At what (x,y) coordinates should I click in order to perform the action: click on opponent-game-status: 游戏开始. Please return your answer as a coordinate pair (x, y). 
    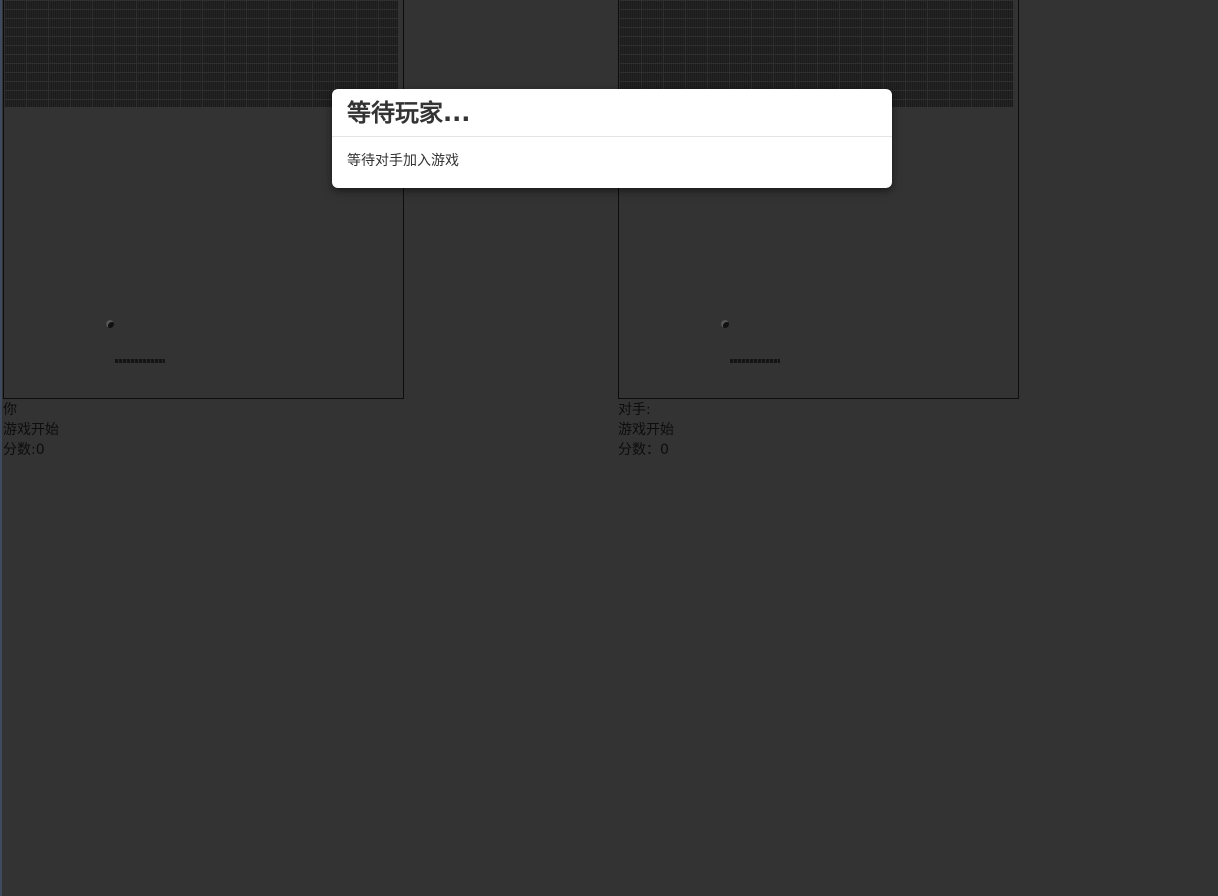
    Looking at the image, I should click on (646, 430).